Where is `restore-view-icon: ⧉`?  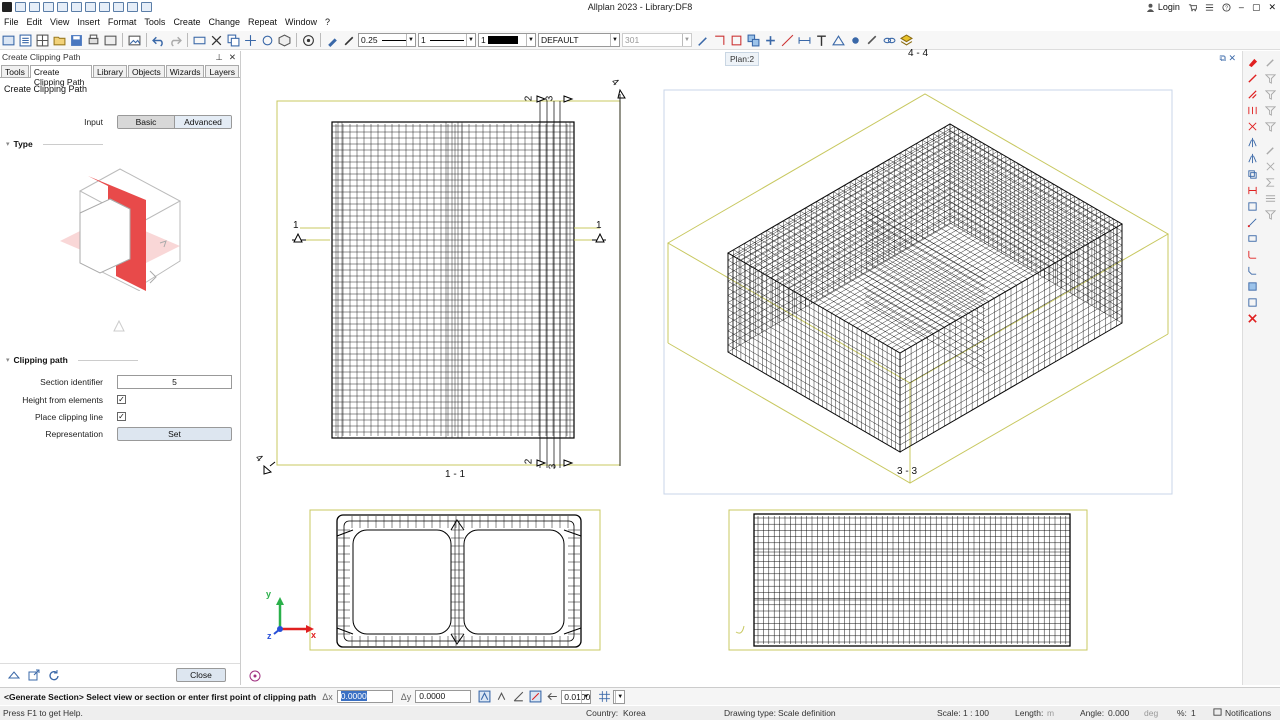 restore-view-icon: ⧉ is located at coordinates (1223, 58).